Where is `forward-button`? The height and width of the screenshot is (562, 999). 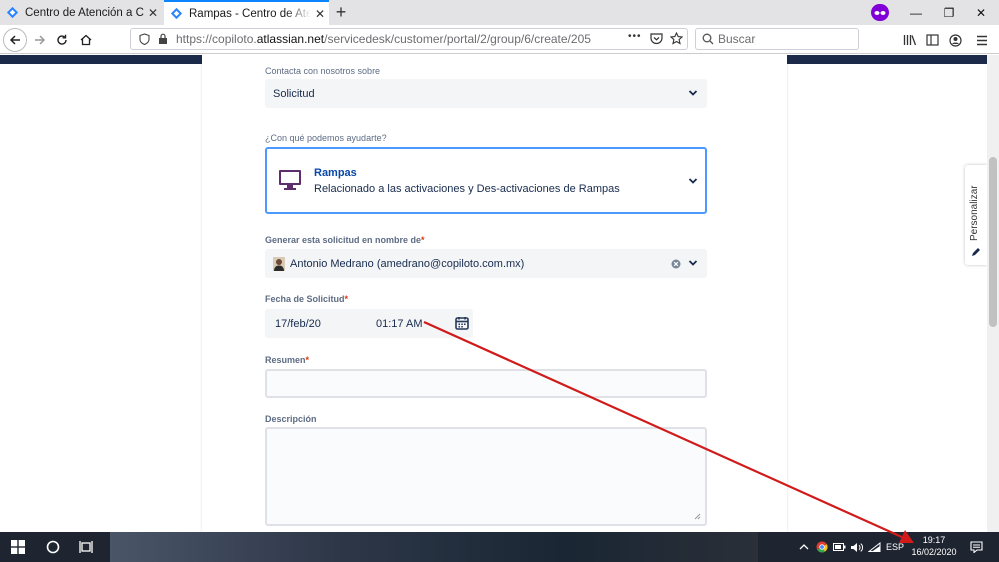
forward-button is located at coordinates (40, 40).